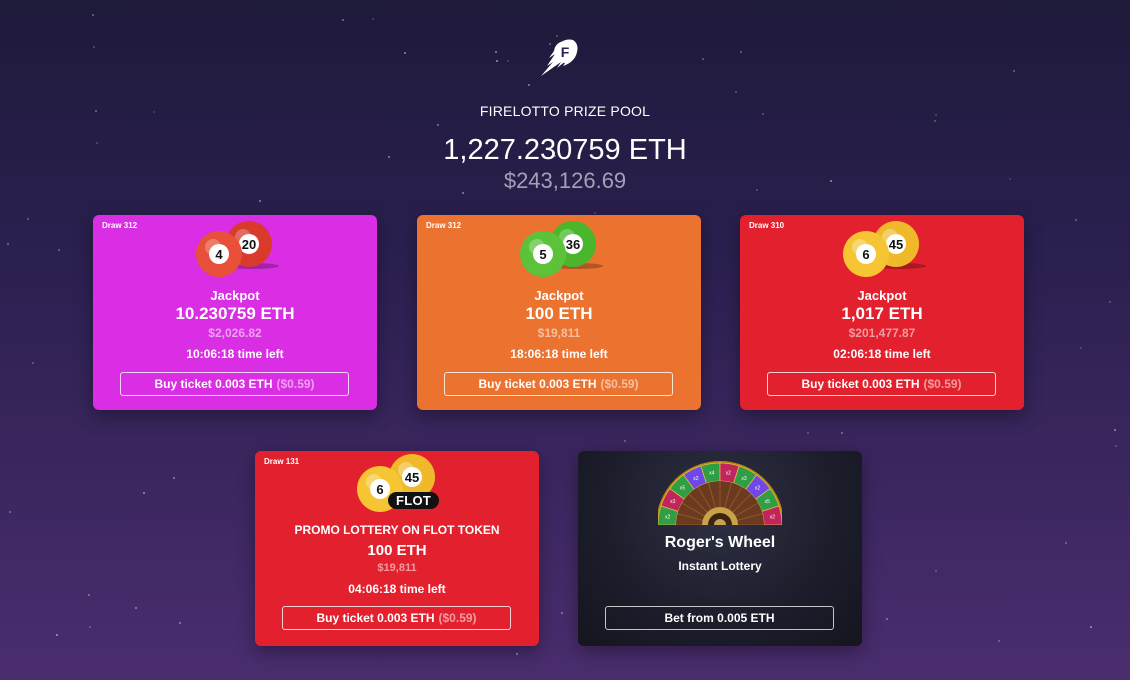 The image size is (1130, 680). What do you see at coordinates (559, 58) in the screenshot?
I see `firelotto-logo-icon: F` at bounding box center [559, 58].